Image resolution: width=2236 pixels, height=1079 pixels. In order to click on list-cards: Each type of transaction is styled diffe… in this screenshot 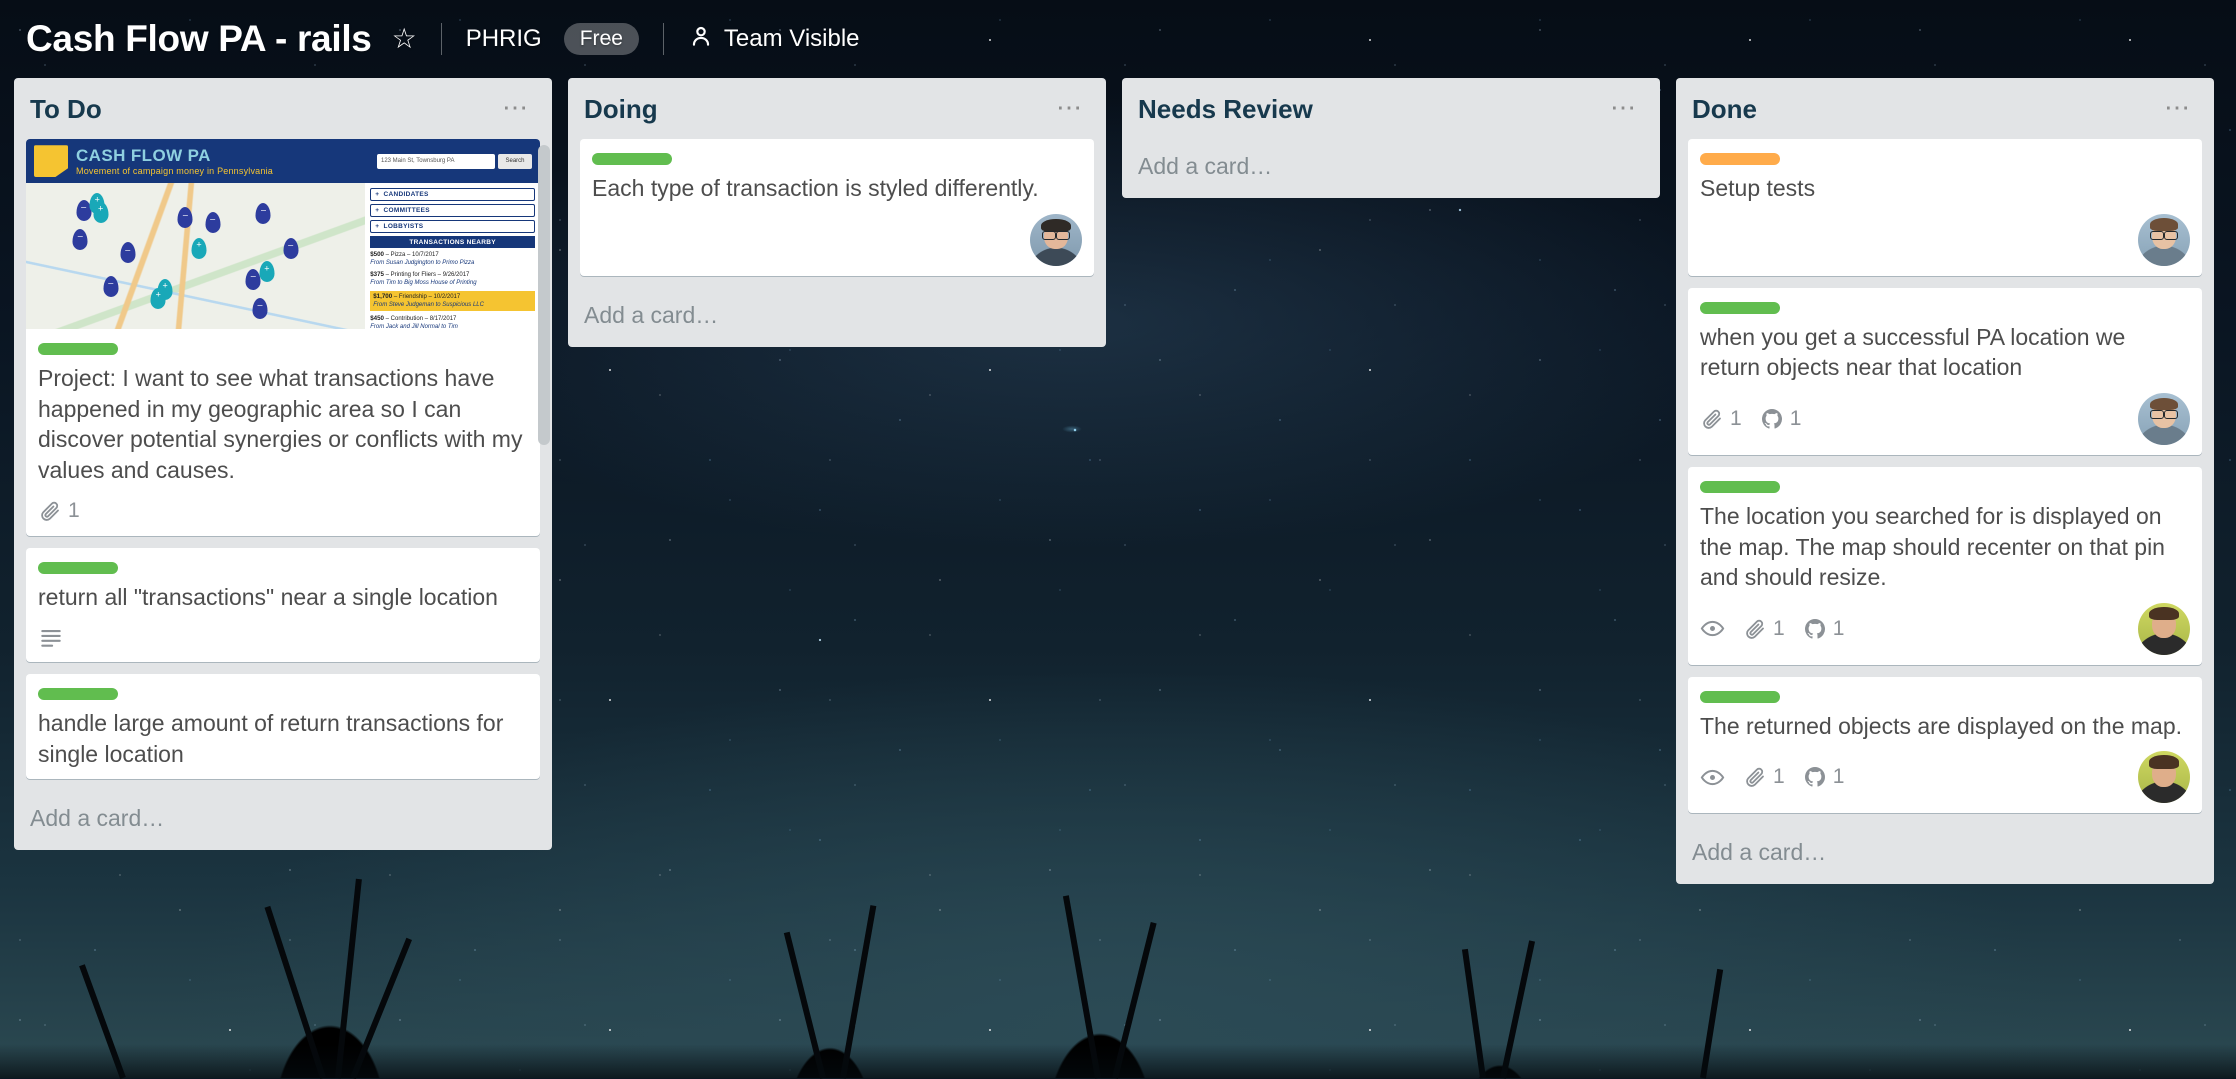, I will do `click(837, 213)`.